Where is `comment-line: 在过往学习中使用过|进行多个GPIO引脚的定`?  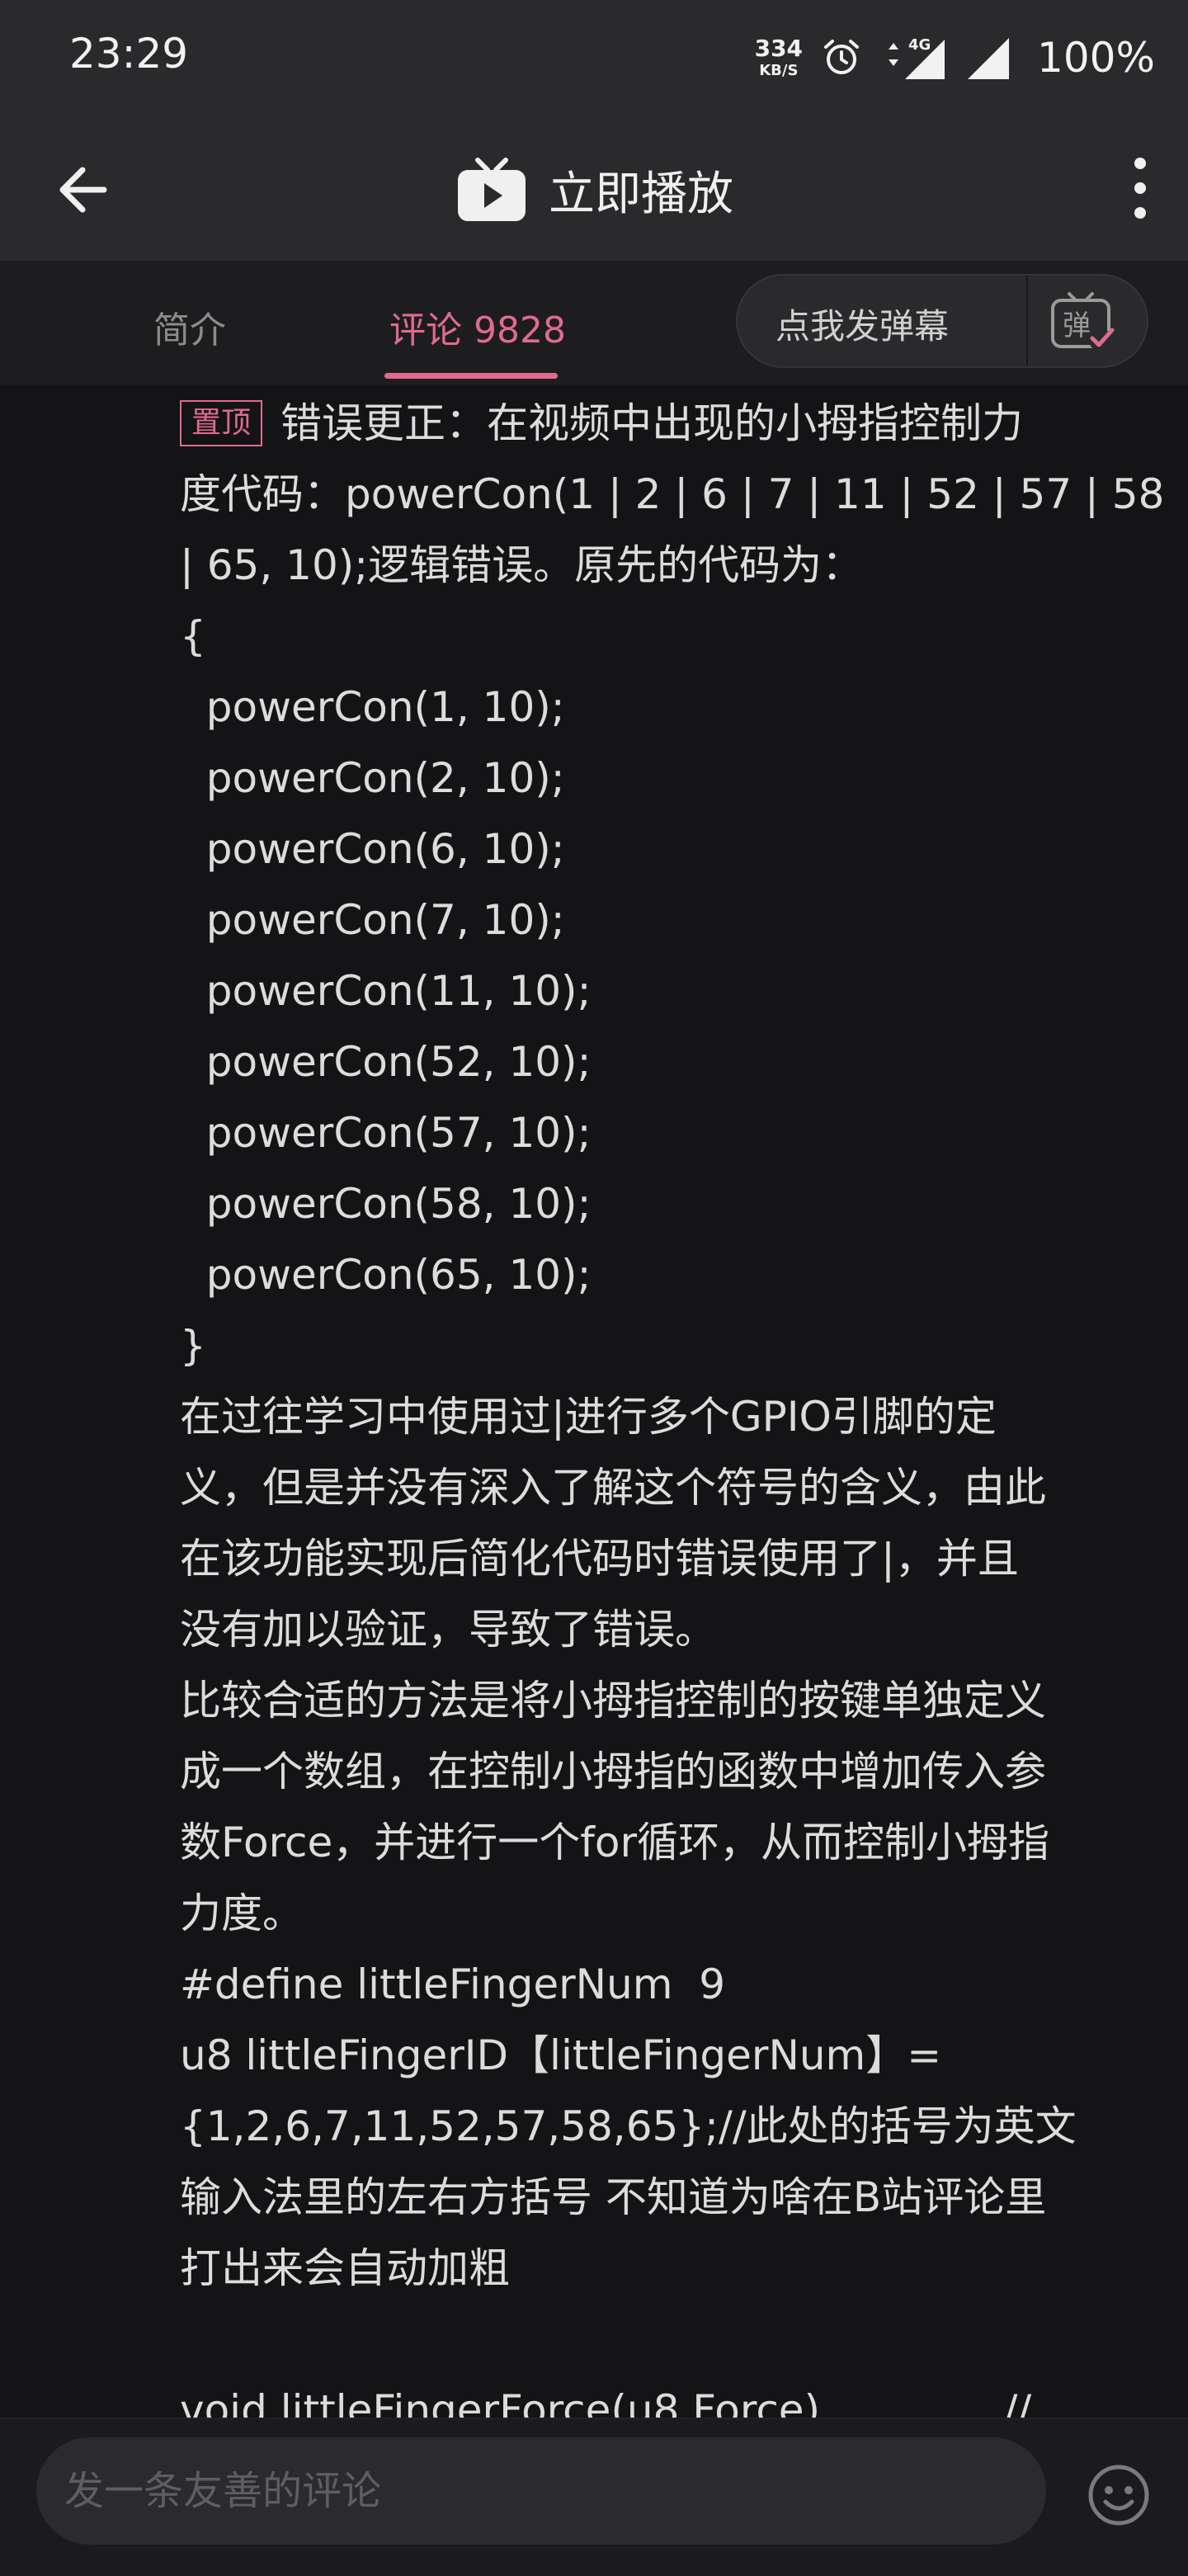 comment-line: 在过往学习中使用过|进行多个GPIO引脚的定 is located at coordinates (588, 1417).